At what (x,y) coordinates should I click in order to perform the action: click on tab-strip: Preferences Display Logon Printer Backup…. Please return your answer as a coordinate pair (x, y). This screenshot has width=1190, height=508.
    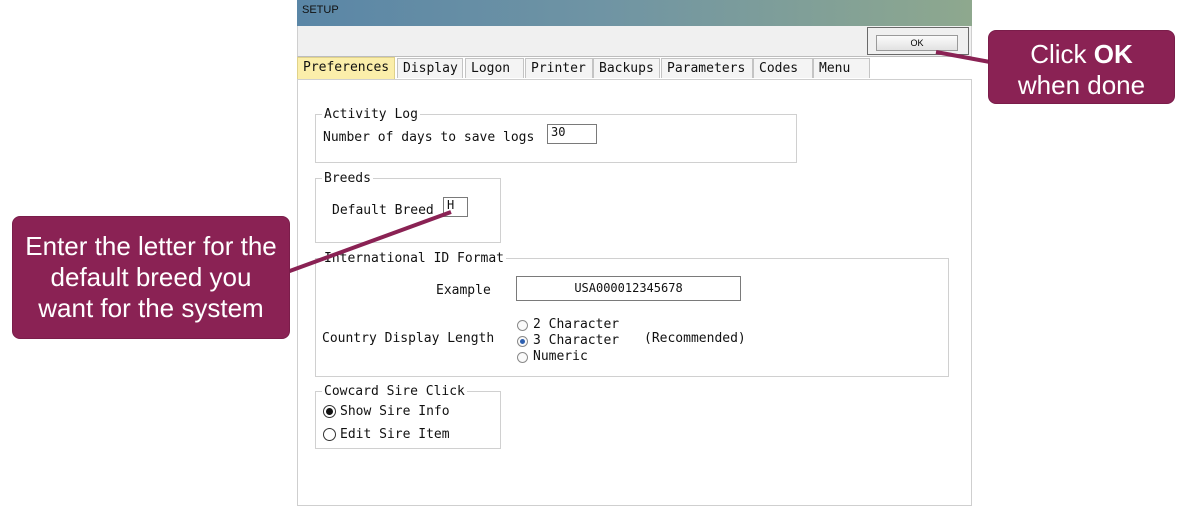
    Looking at the image, I should click on (634, 68).